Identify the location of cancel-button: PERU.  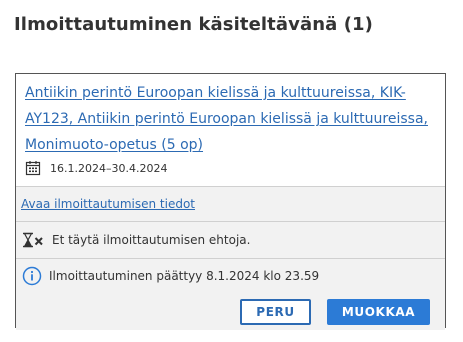
(275, 312).